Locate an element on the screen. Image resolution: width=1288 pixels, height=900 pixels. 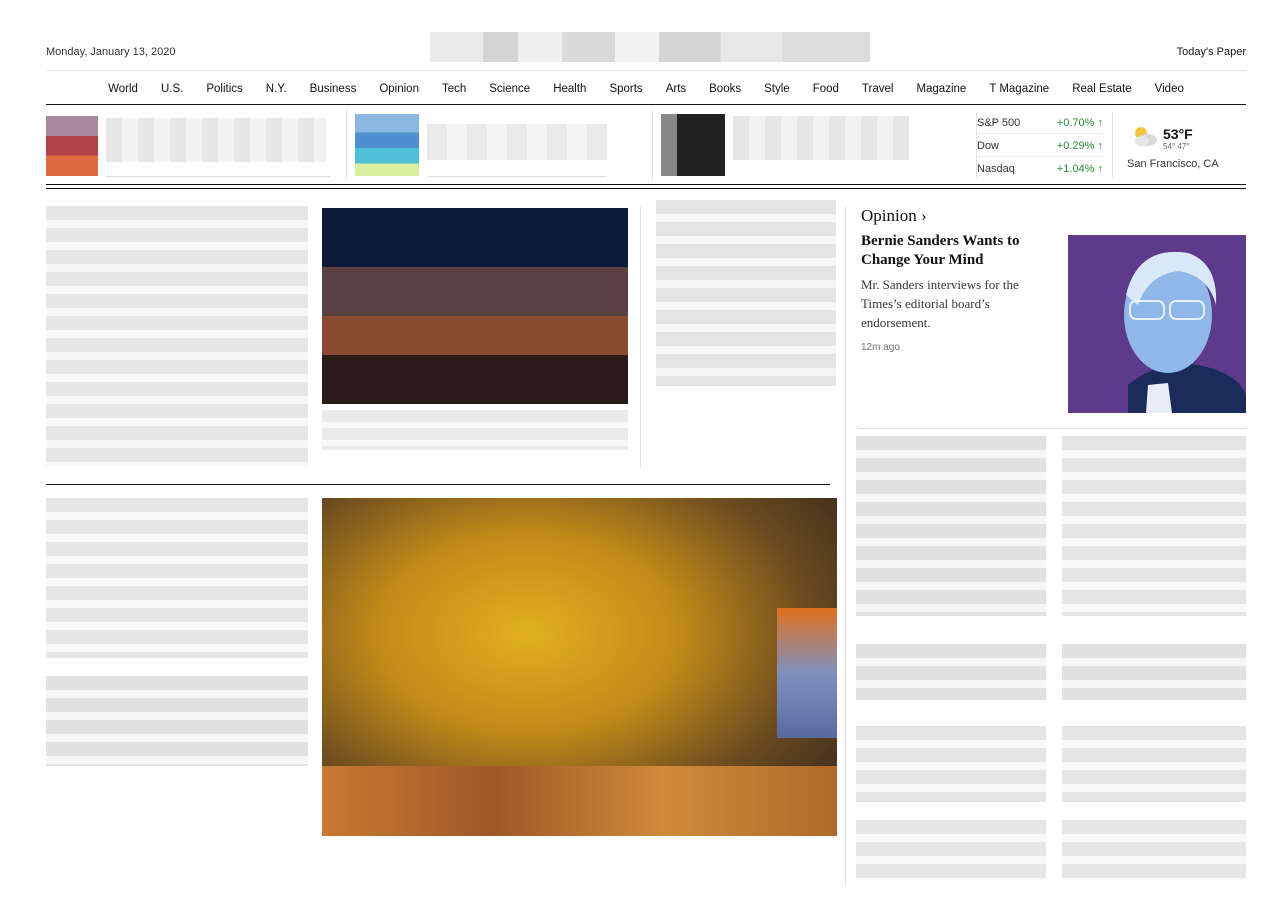
nav-ny: N.Y. is located at coordinates (276, 90).